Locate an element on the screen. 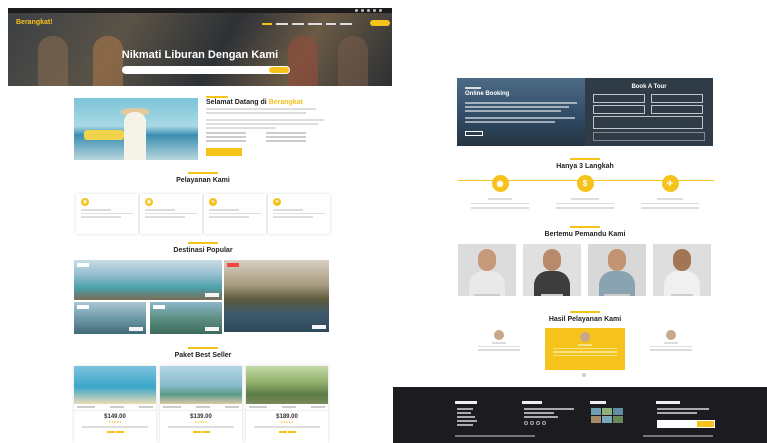 Image resolution: width=767 pixels, height=443 pixels. package-card: $149.00 ★★★★★ is located at coordinates (115, 404).